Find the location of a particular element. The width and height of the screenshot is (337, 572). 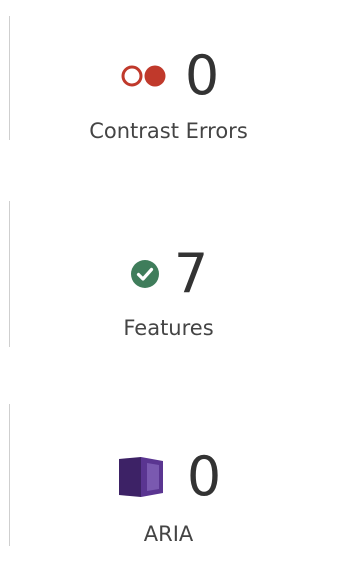

aria-label: ARIA is located at coordinates (168, 534).